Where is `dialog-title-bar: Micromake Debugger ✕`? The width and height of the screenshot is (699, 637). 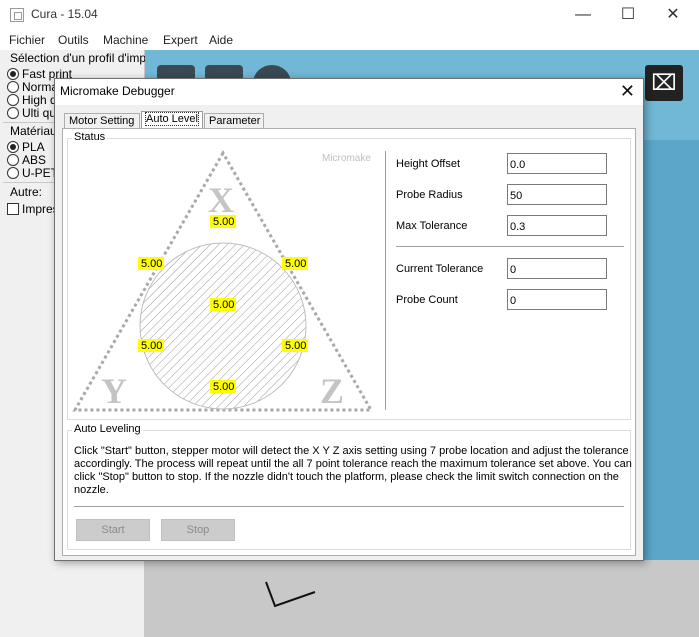
dialog-title-bar: Micromake Debugger ✕ is located at coordinates (349, 92).